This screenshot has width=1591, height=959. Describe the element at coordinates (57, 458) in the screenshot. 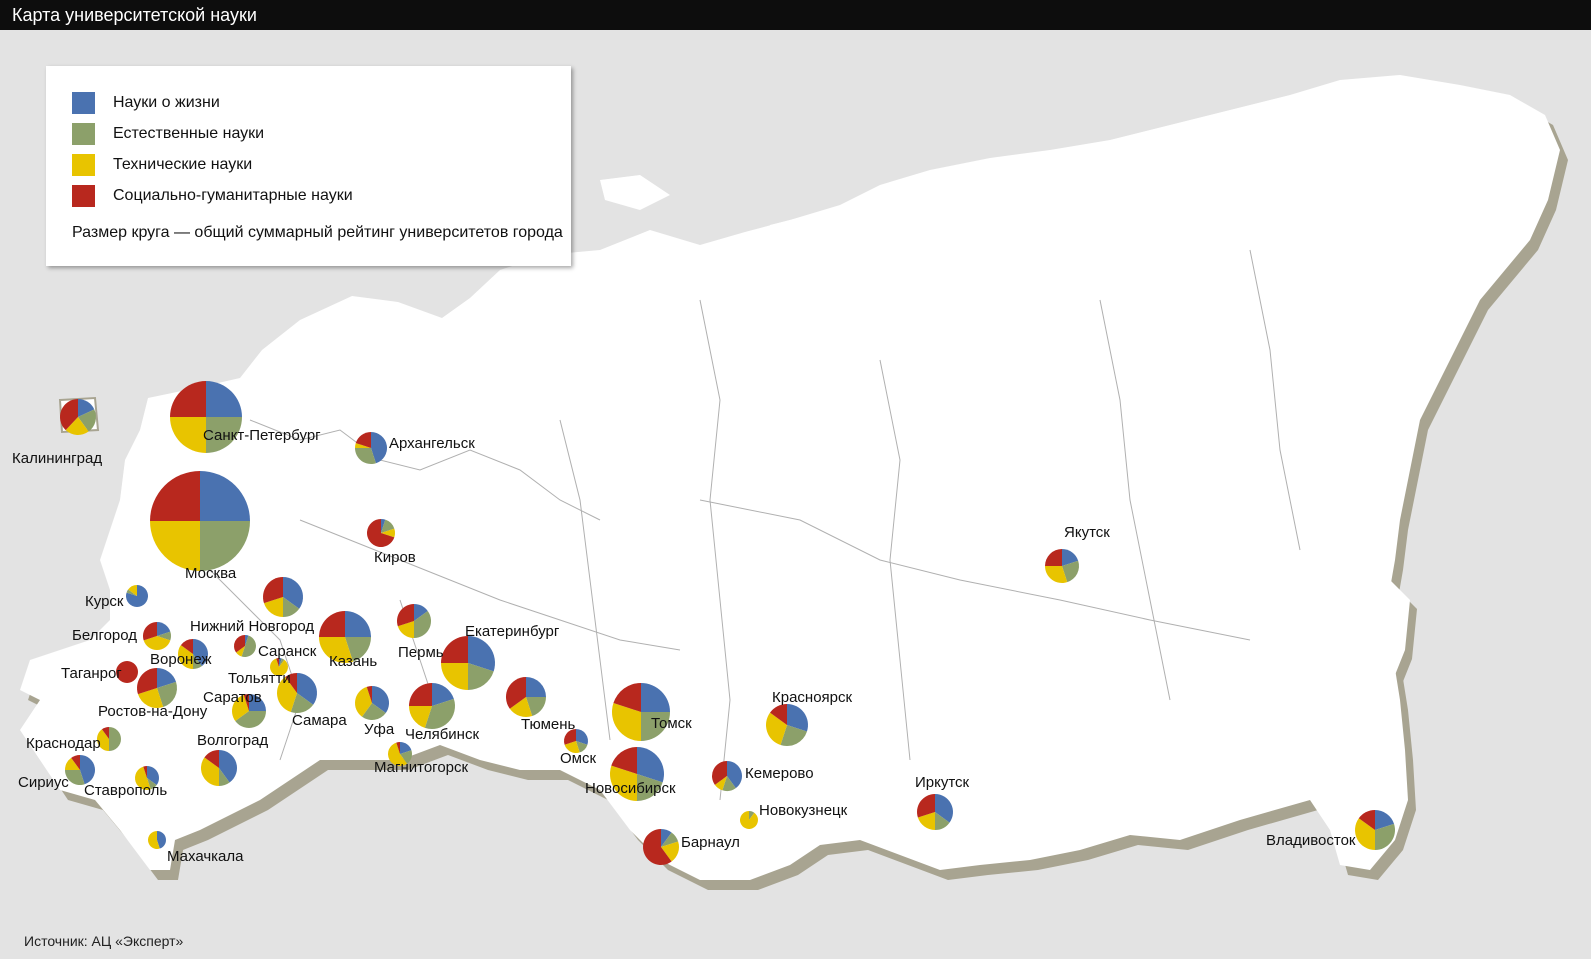

I see `city-label: Калининград` at that location.